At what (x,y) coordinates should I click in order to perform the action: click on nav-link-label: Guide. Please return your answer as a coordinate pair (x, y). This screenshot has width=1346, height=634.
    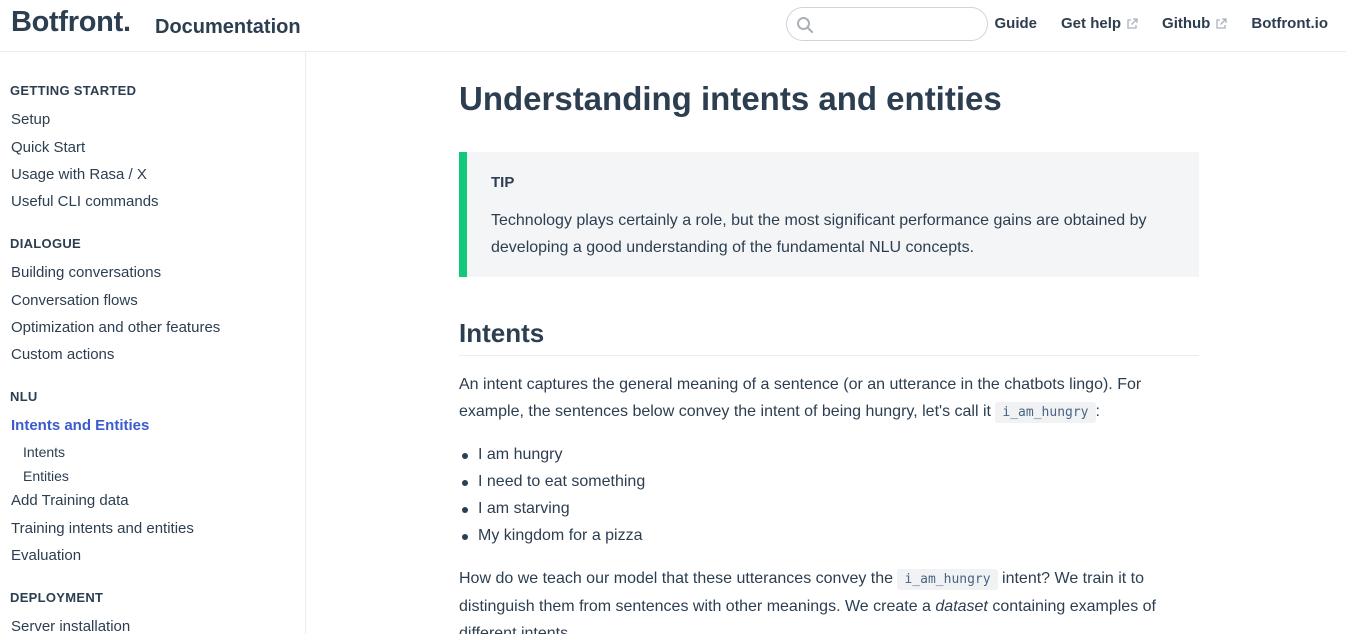
    Looking at the image, I should click on (1016, 23).